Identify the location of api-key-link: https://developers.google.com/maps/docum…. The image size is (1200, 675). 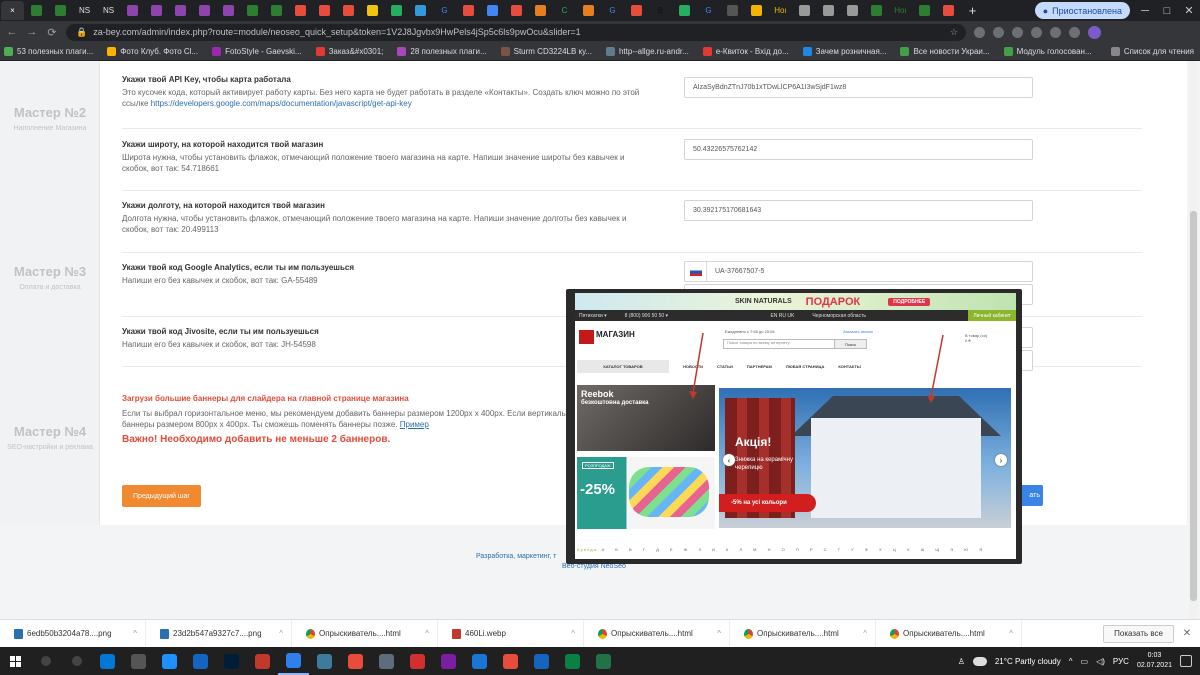
(281, 103).